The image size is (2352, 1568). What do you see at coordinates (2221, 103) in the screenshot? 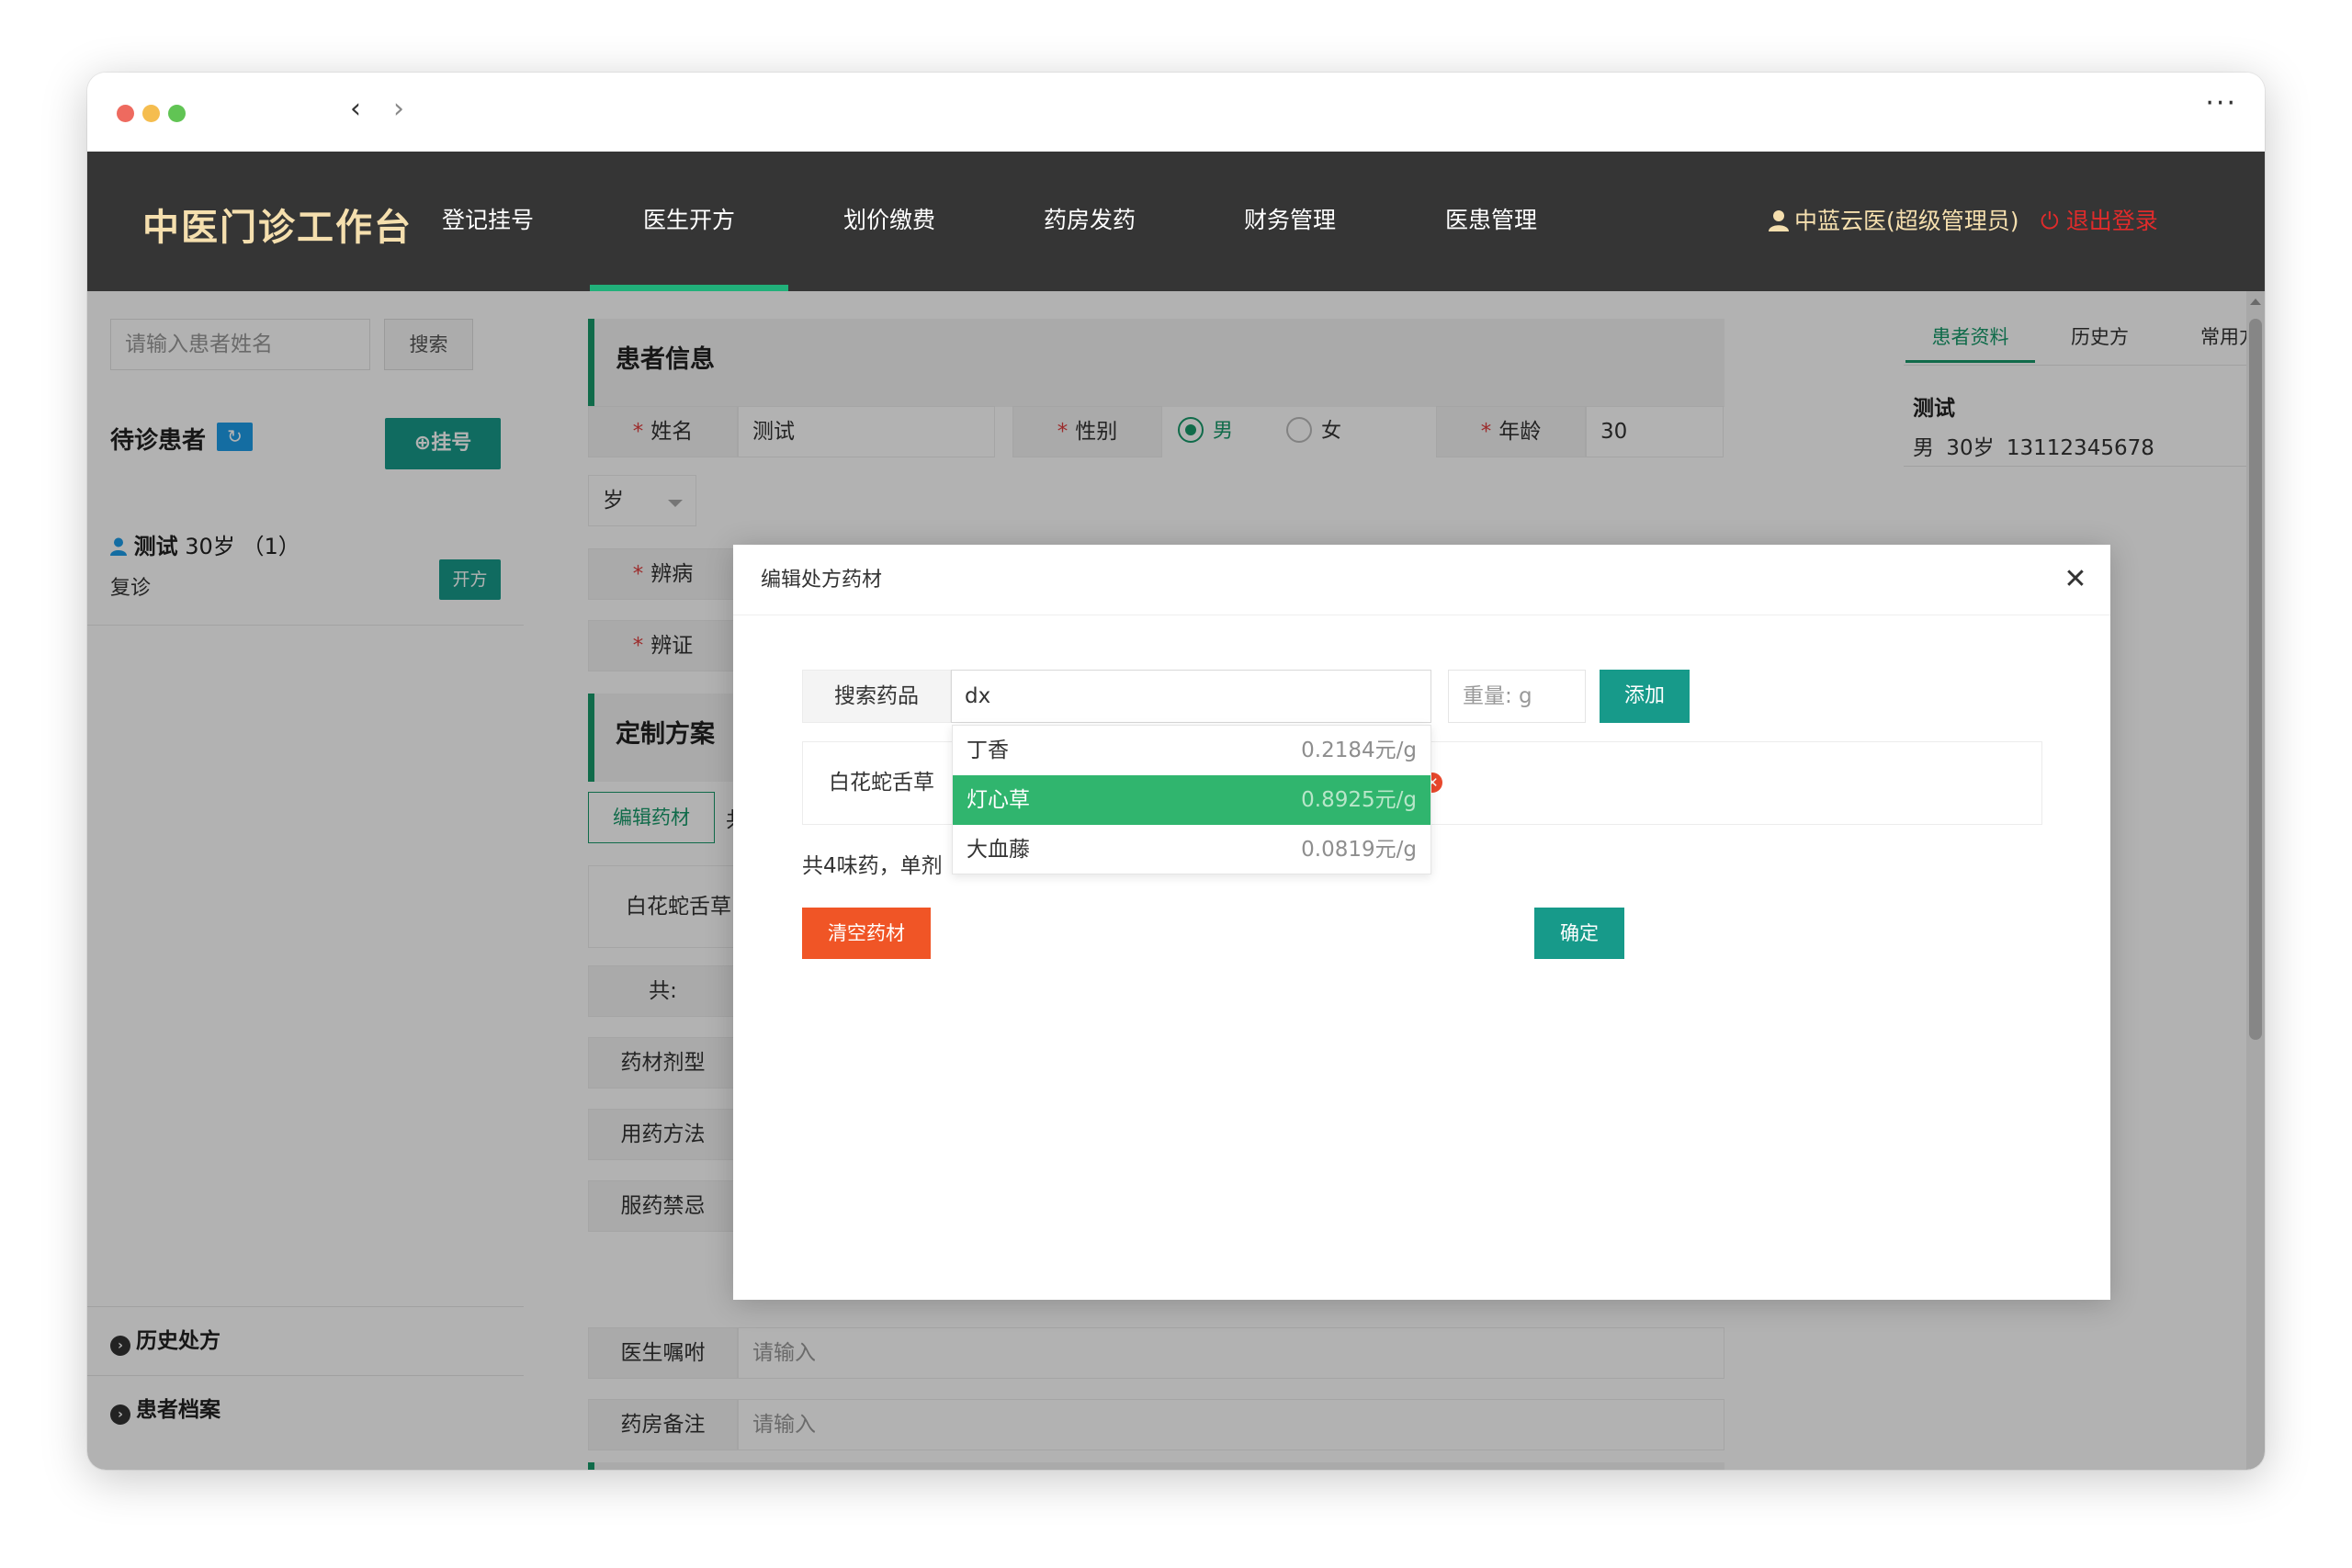
I see `more-menu-icon: ···` at bounding box center [2221, 103].